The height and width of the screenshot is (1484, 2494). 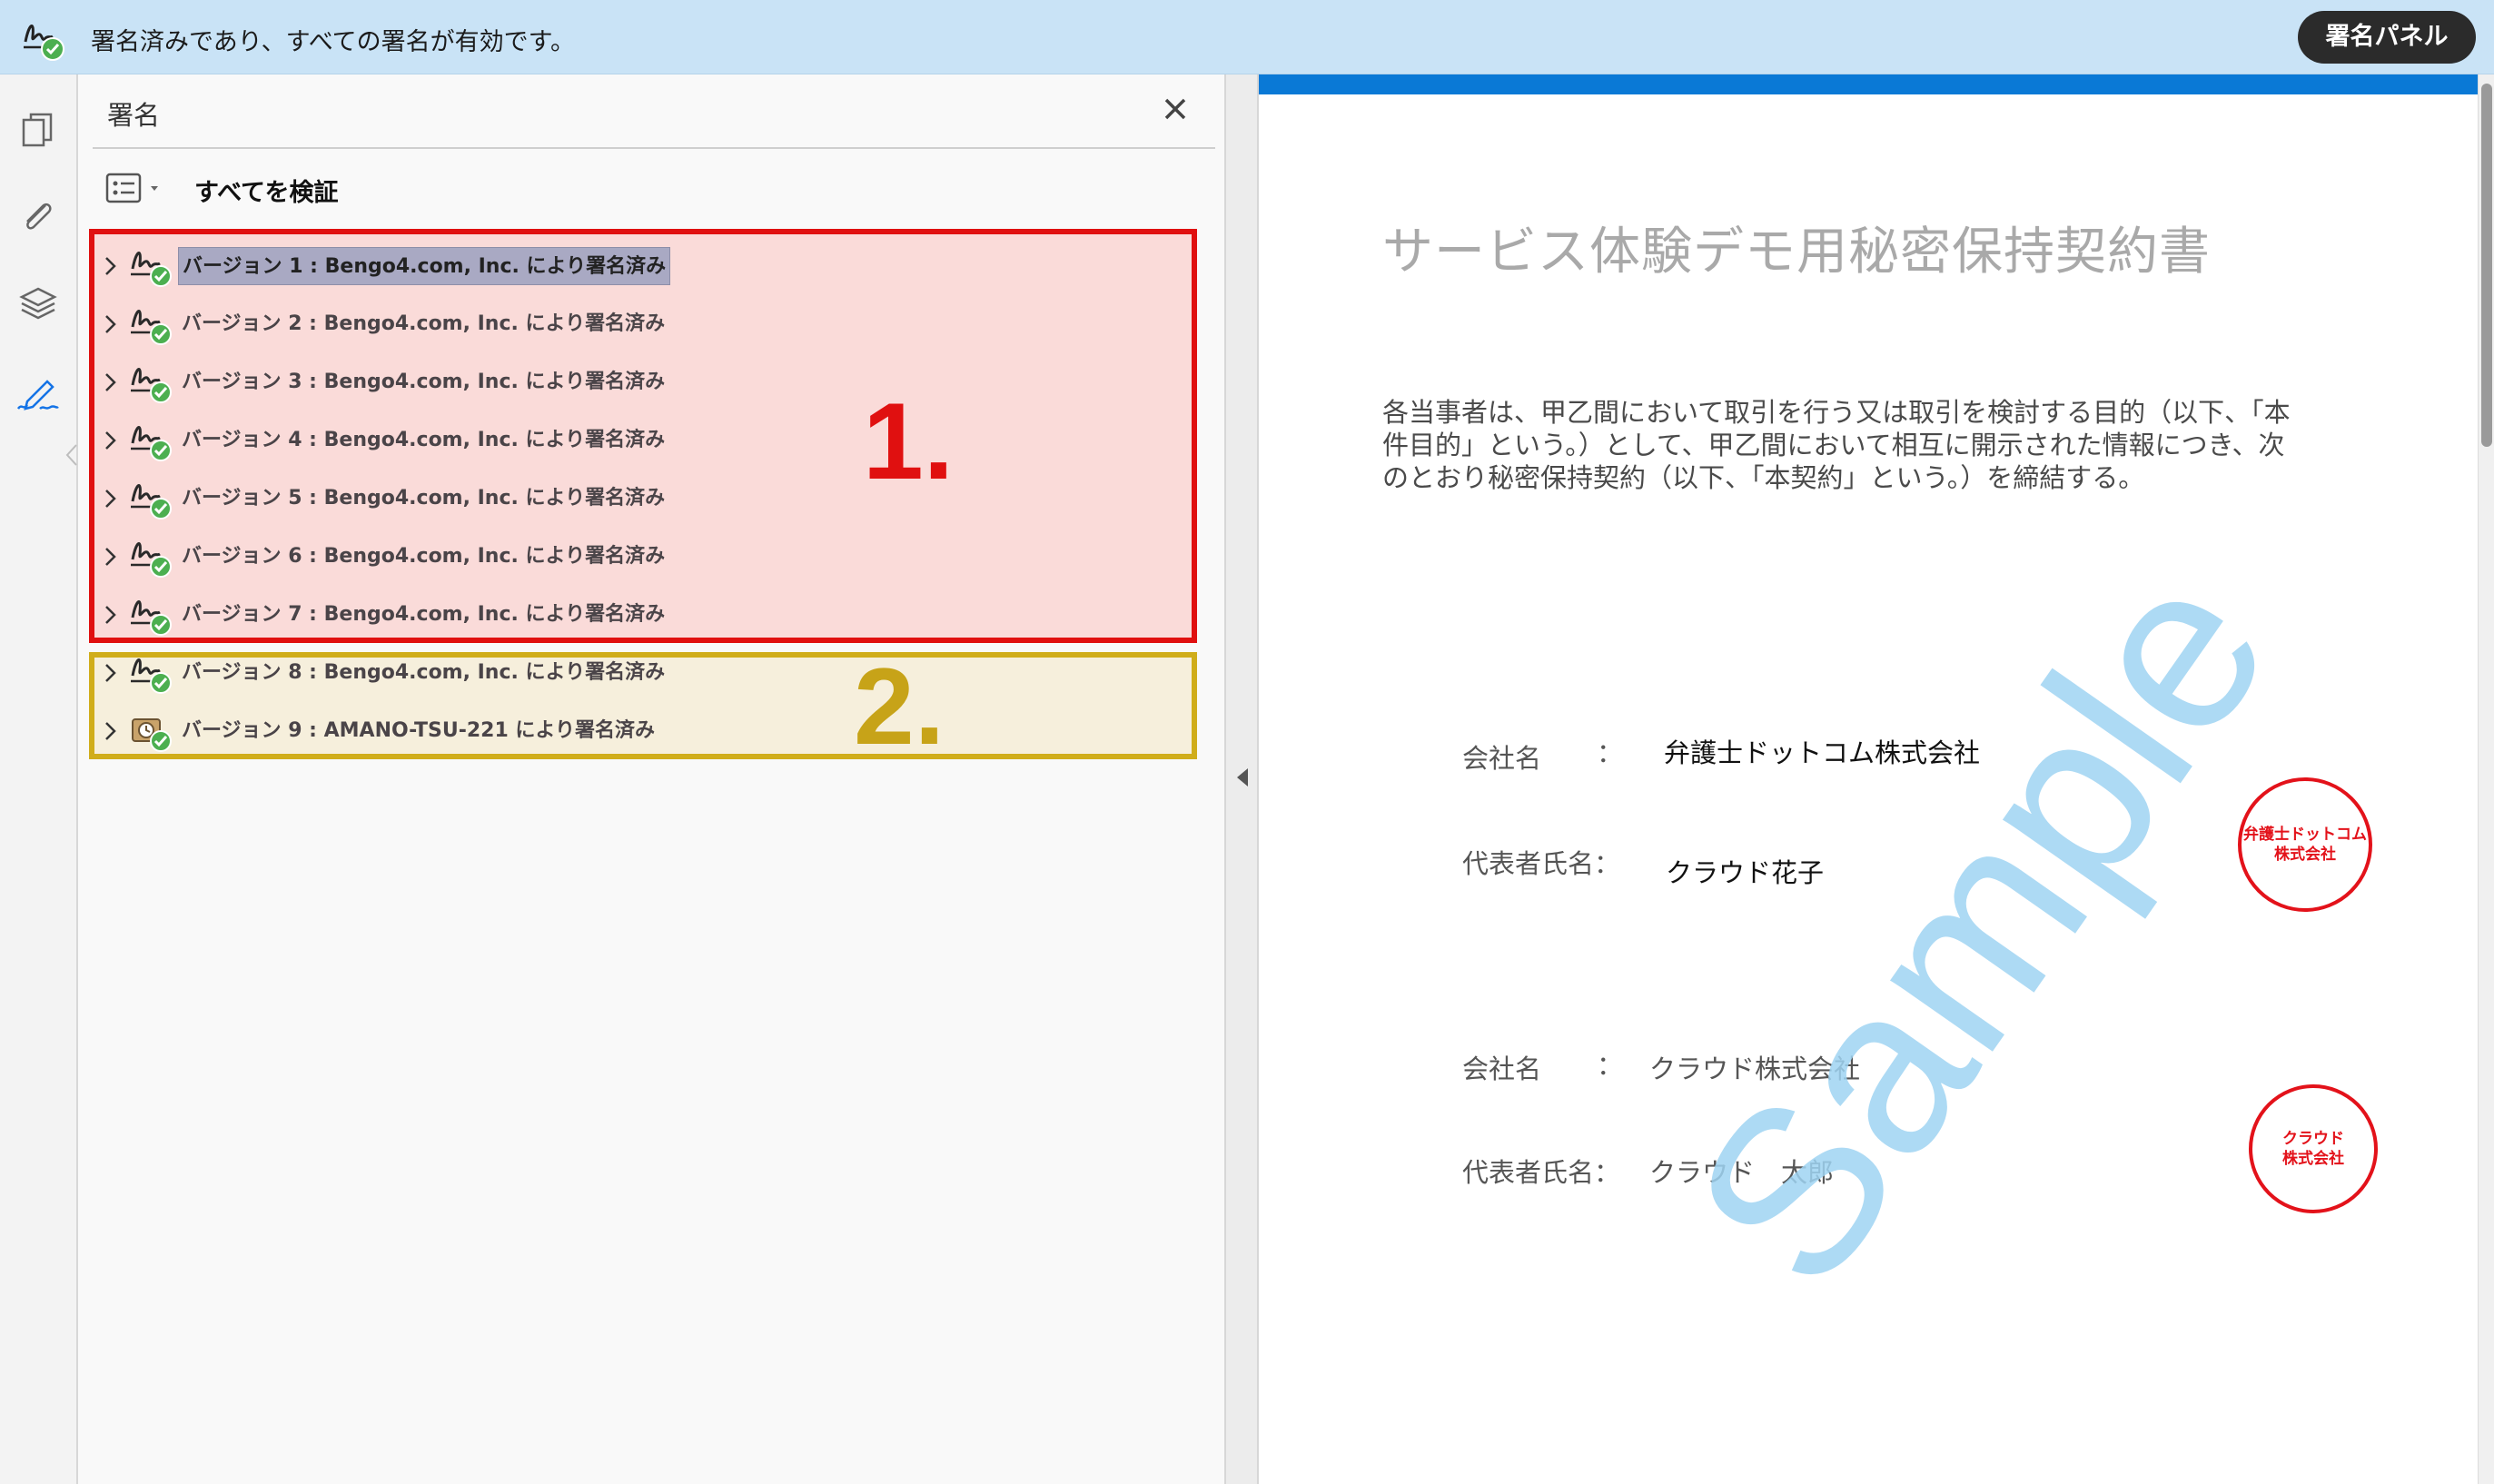 I want to click on party2-company-label: 会社名, so click(x=1502, y=1069).